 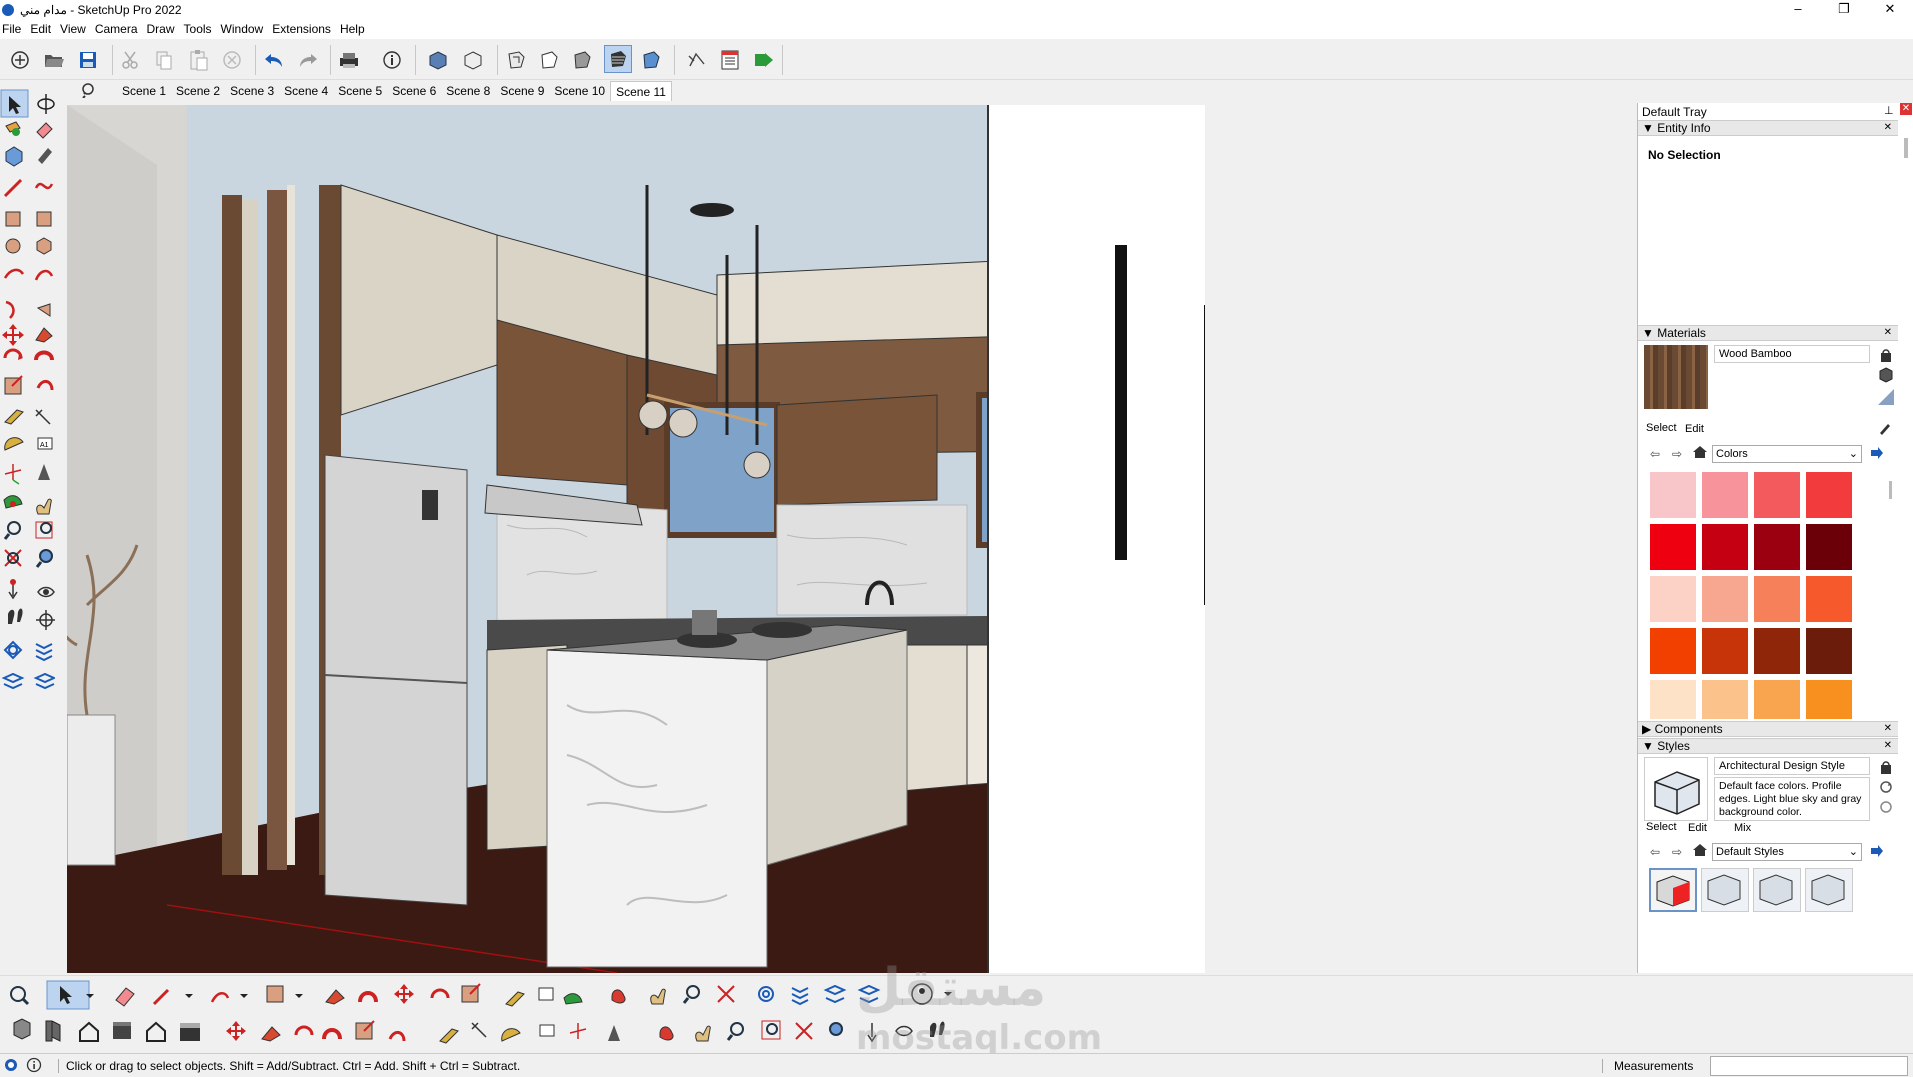 I want to click on styles-header: ▼ Styles ✕, so click(x=1768, y=746).